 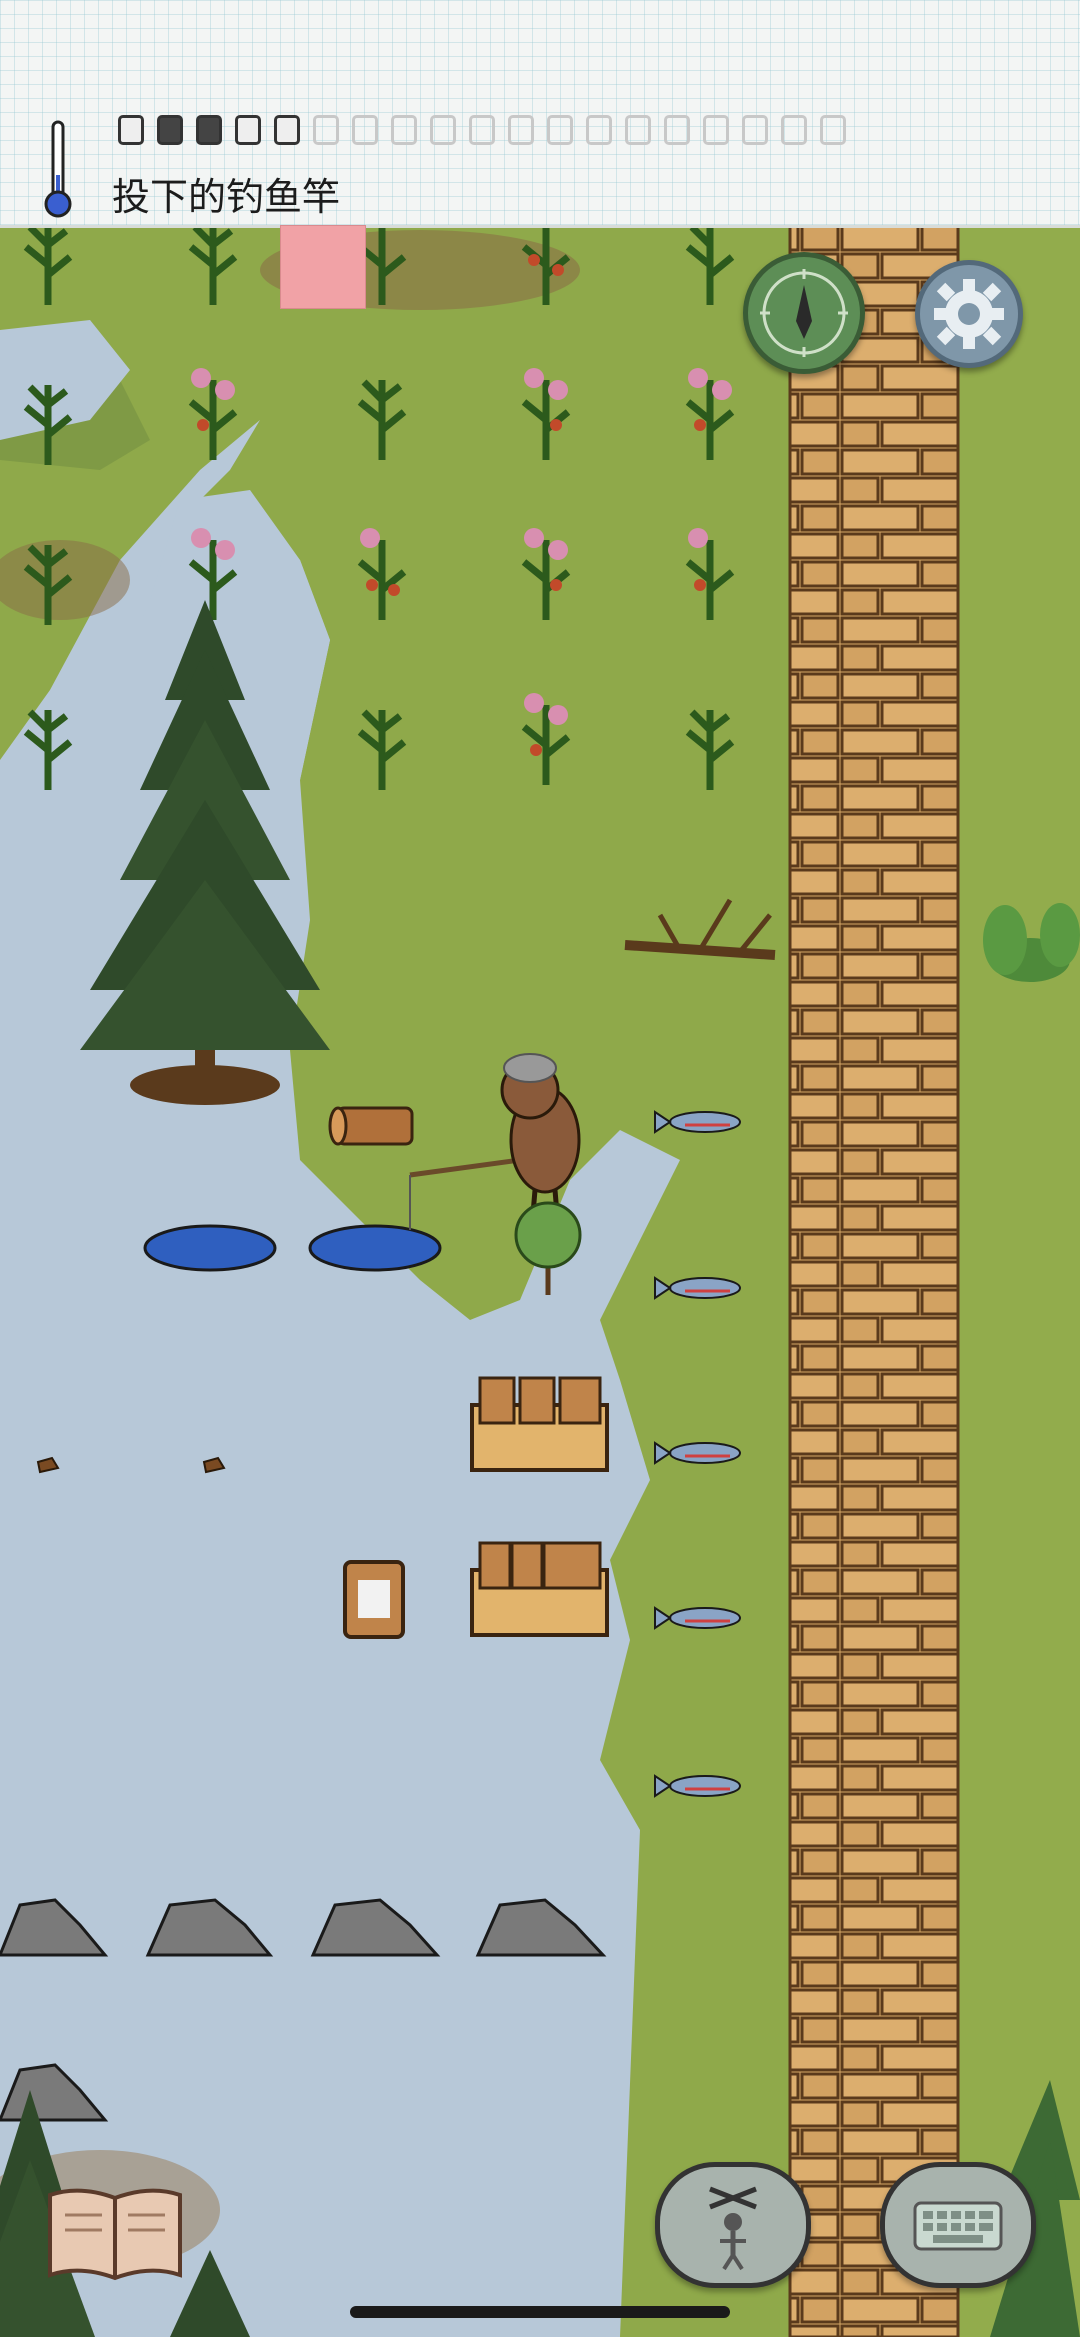 I want to click on compass-icon, so click(x=804, y=313).